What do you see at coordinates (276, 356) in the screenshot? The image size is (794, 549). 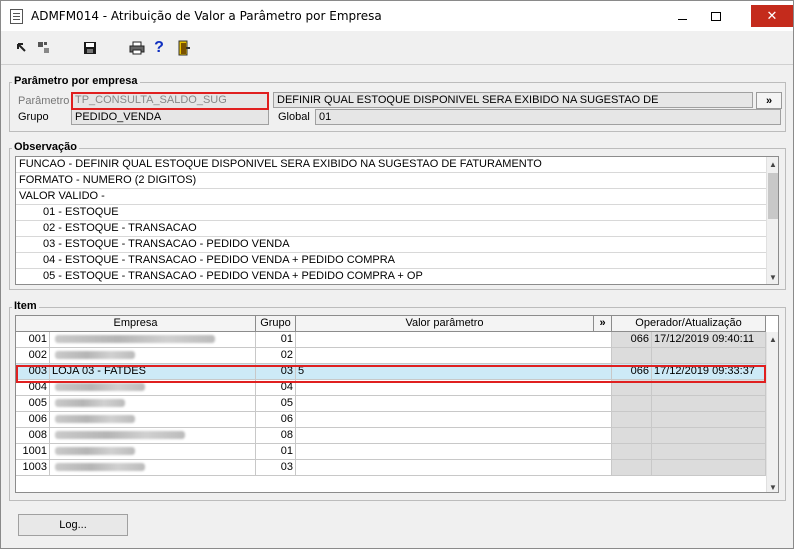 I see `cell-grupo: 02` at bounding box center [276, 356].